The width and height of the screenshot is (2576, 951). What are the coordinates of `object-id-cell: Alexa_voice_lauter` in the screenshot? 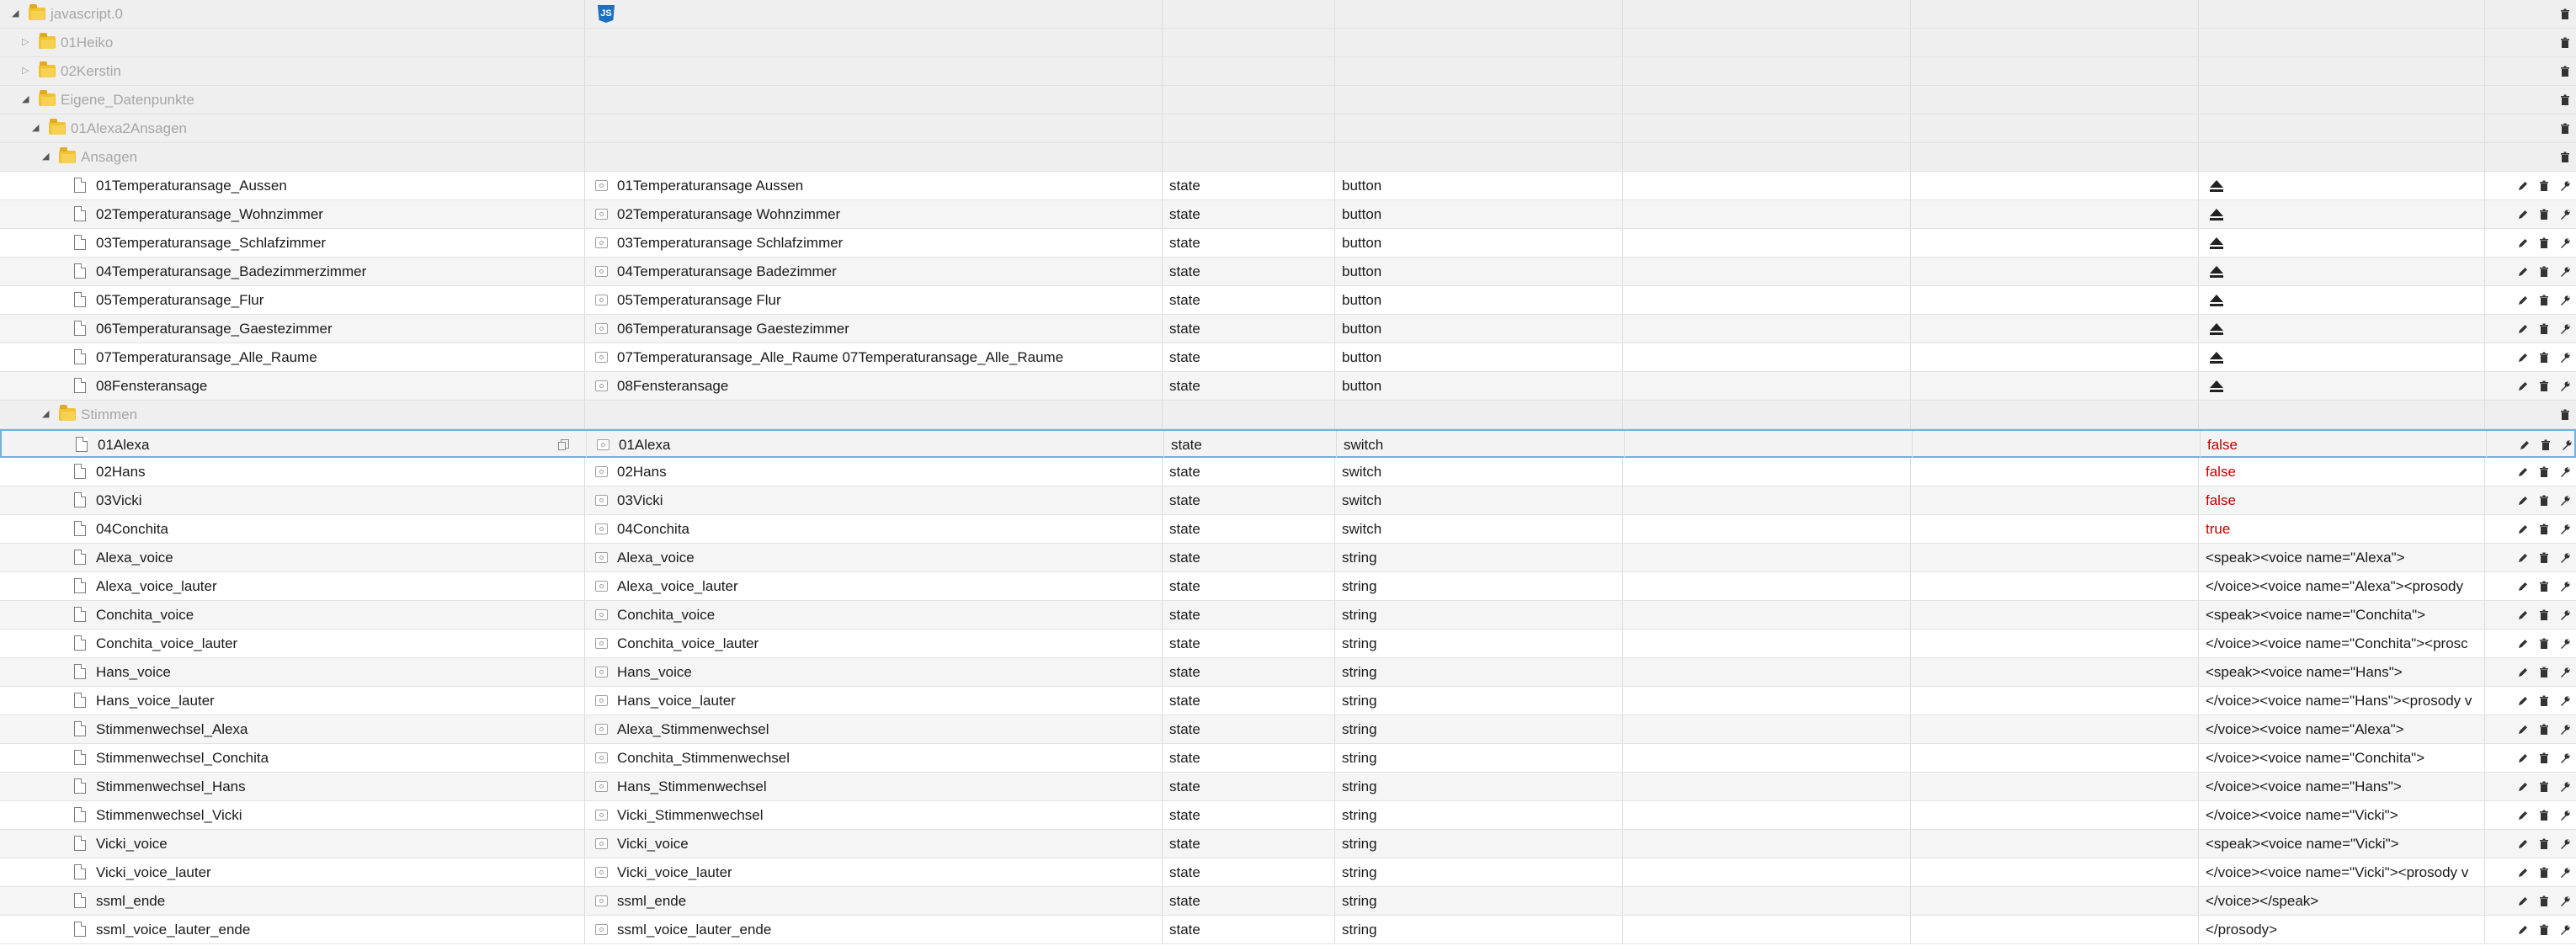 It's located at (292, 586).